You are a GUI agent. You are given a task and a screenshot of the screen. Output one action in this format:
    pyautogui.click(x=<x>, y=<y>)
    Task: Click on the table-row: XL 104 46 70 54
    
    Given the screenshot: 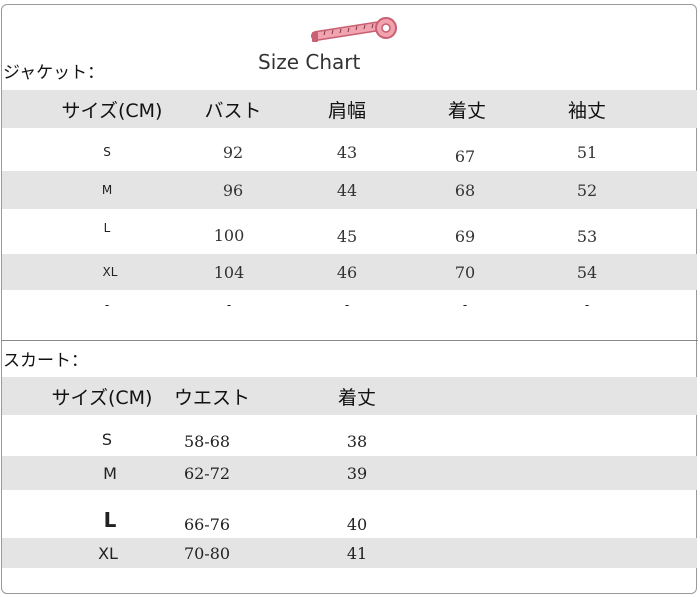 What is the action you would take?
    pyautogui.click(x=349, y=272)
    